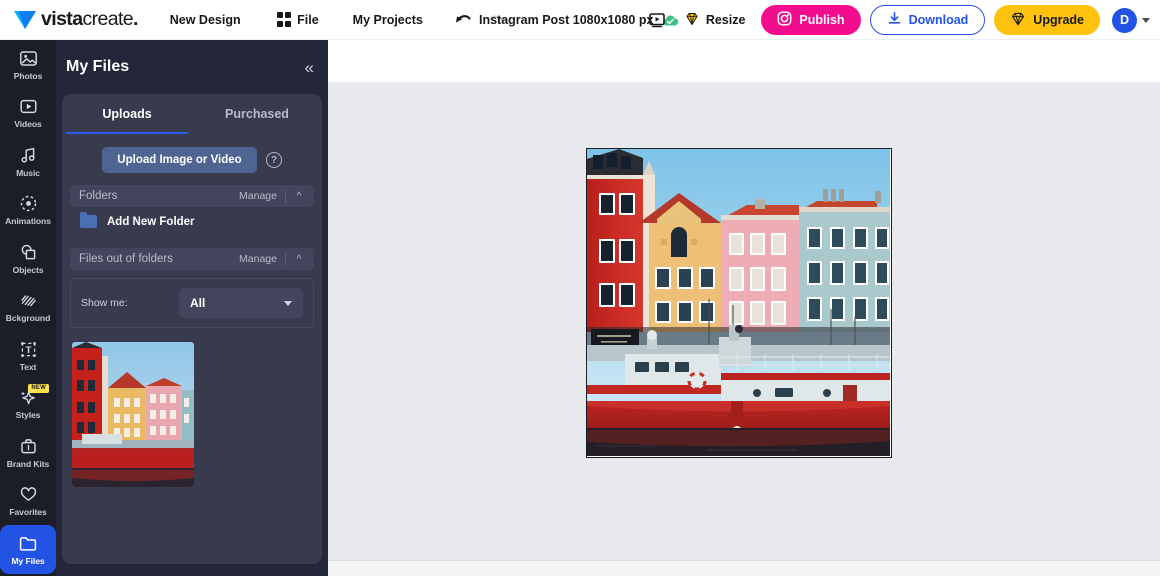 This screenshot has width=1160, height=576. Describe the element at coordinates (28, 124) in the screenshot. I see `sidebar-item-label: Videos` at that location.